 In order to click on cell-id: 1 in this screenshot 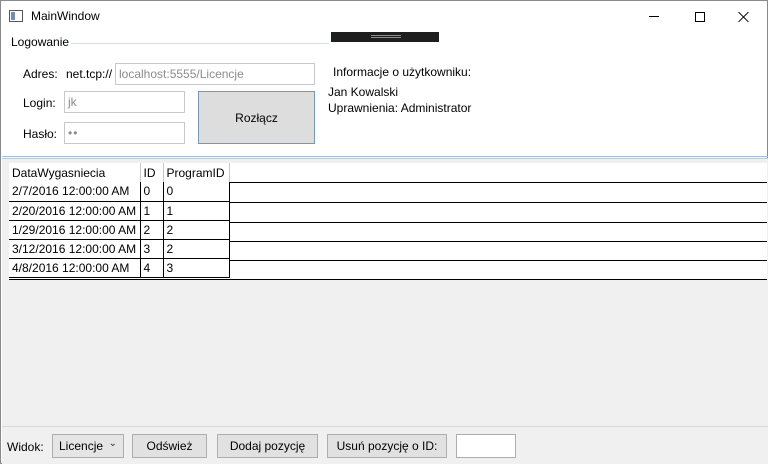, I will do `click(152, 211)`.